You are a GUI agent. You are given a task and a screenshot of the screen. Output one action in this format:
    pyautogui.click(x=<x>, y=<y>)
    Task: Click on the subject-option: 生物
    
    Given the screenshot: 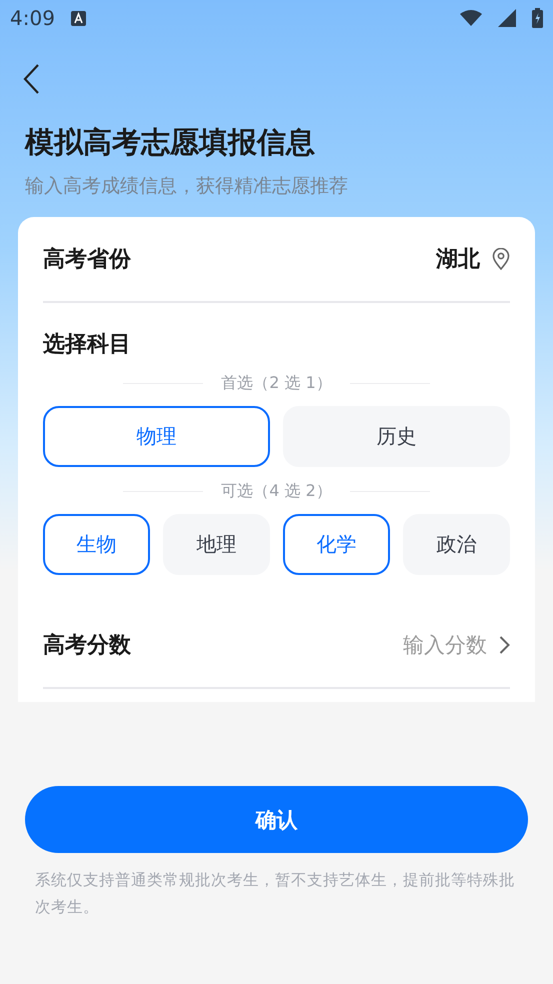 What is the action you would take?
    pyautogui.click(x=96, y=544)
    